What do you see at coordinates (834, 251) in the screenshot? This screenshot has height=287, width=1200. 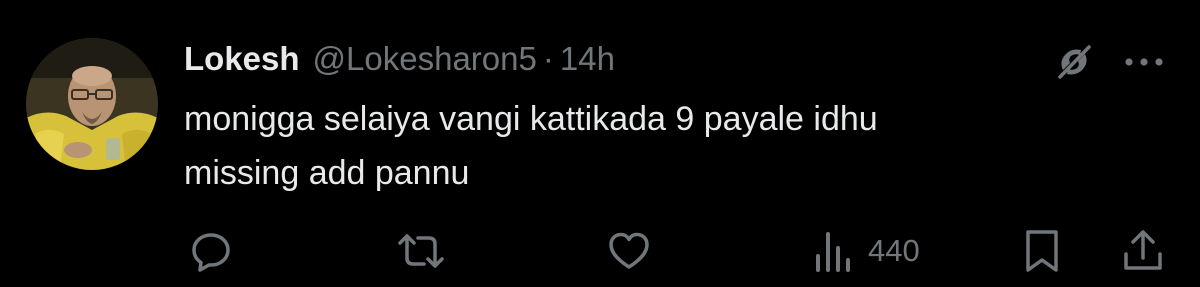 I see `views-chart-icon` at bounding box center [834, 251].